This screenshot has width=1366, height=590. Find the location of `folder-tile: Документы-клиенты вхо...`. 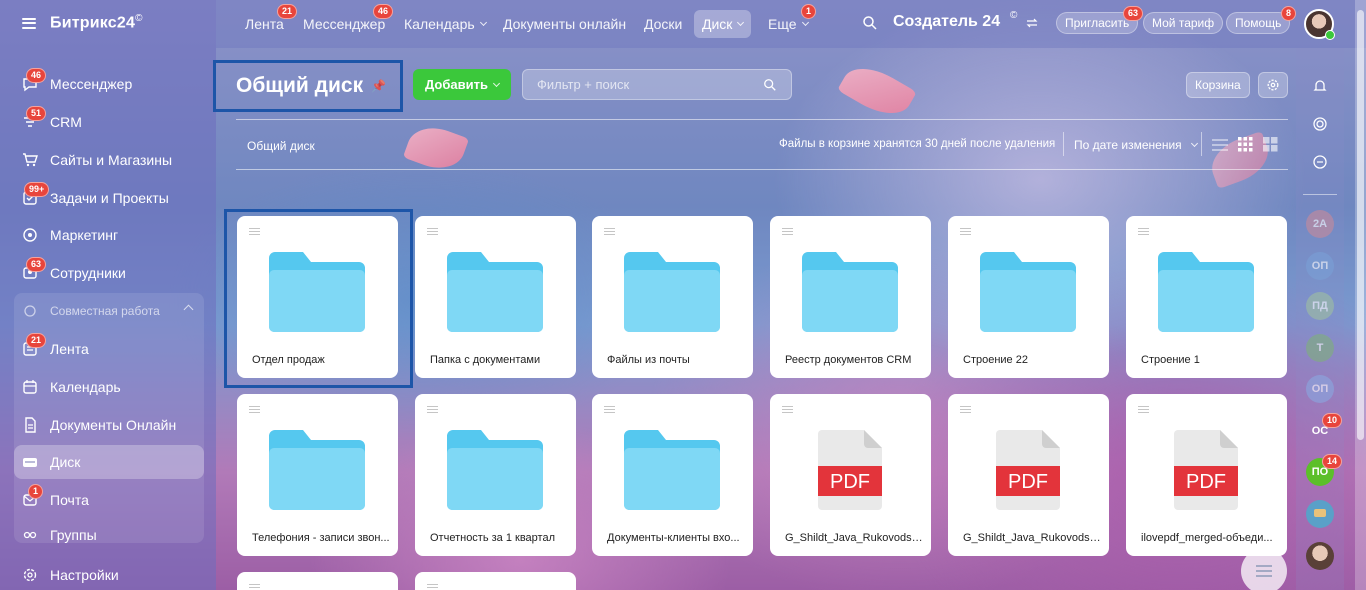

folder-tile: Документы-клиенты вхо... is located at coordinates (672, 475).